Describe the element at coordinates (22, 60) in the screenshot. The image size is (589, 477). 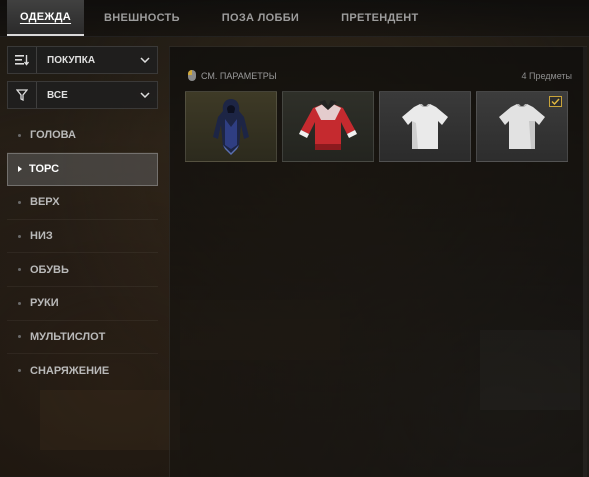
I see `sort-icon` at that location.